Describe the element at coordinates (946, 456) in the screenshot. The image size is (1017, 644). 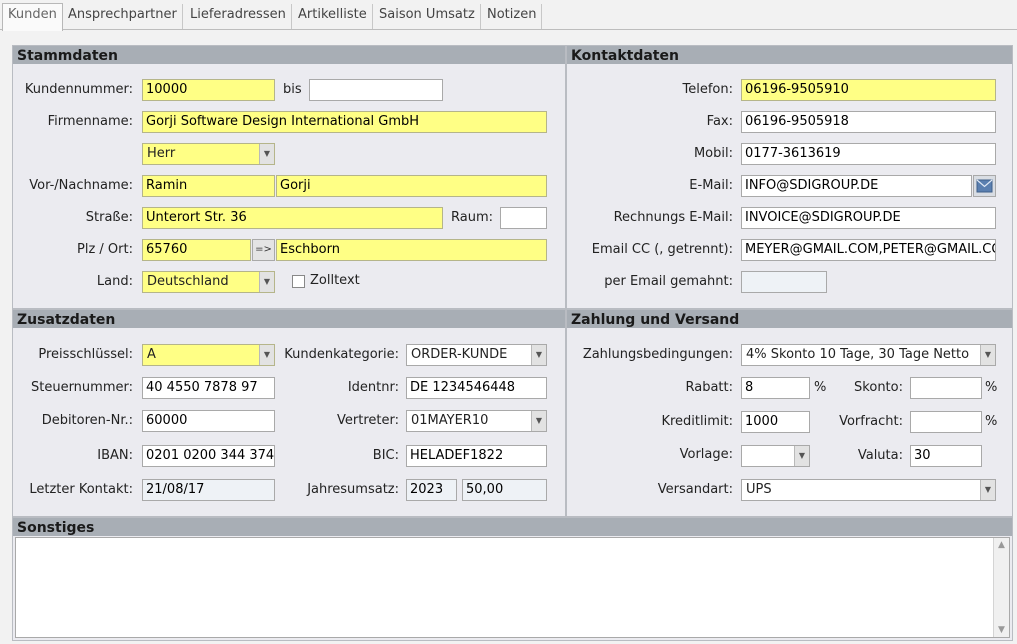
I see `valuta-field: 30` at that location.